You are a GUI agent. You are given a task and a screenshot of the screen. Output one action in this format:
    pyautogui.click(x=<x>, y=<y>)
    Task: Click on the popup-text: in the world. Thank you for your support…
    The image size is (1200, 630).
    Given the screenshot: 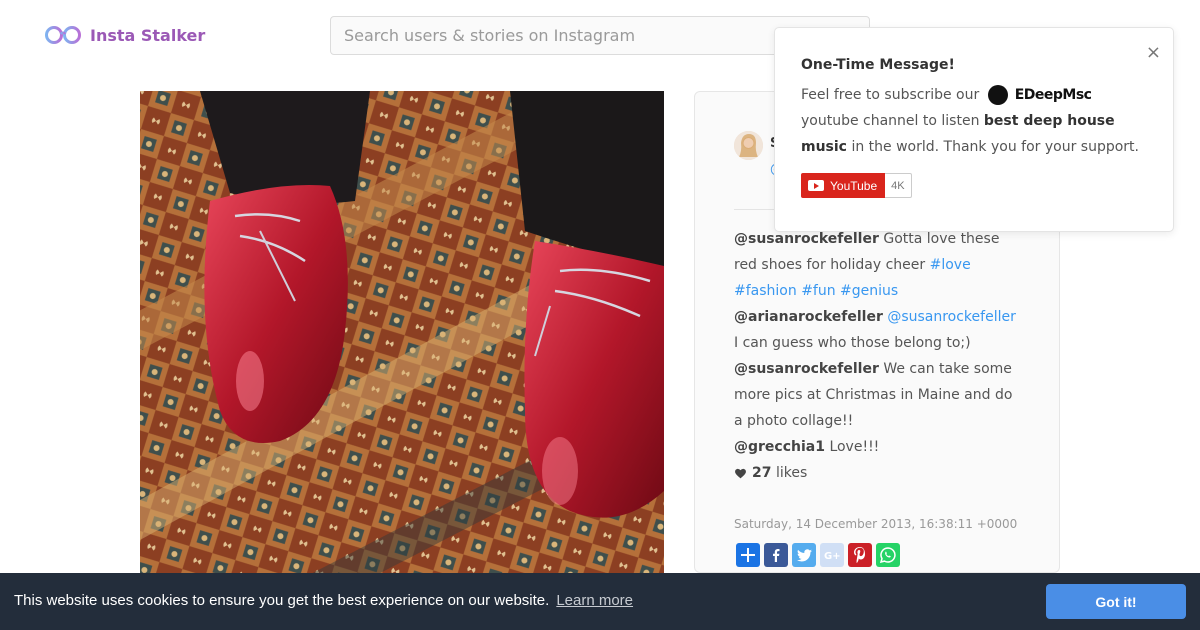 What is the action you would take?
    pyautogui.click(x=995, y=147)
    